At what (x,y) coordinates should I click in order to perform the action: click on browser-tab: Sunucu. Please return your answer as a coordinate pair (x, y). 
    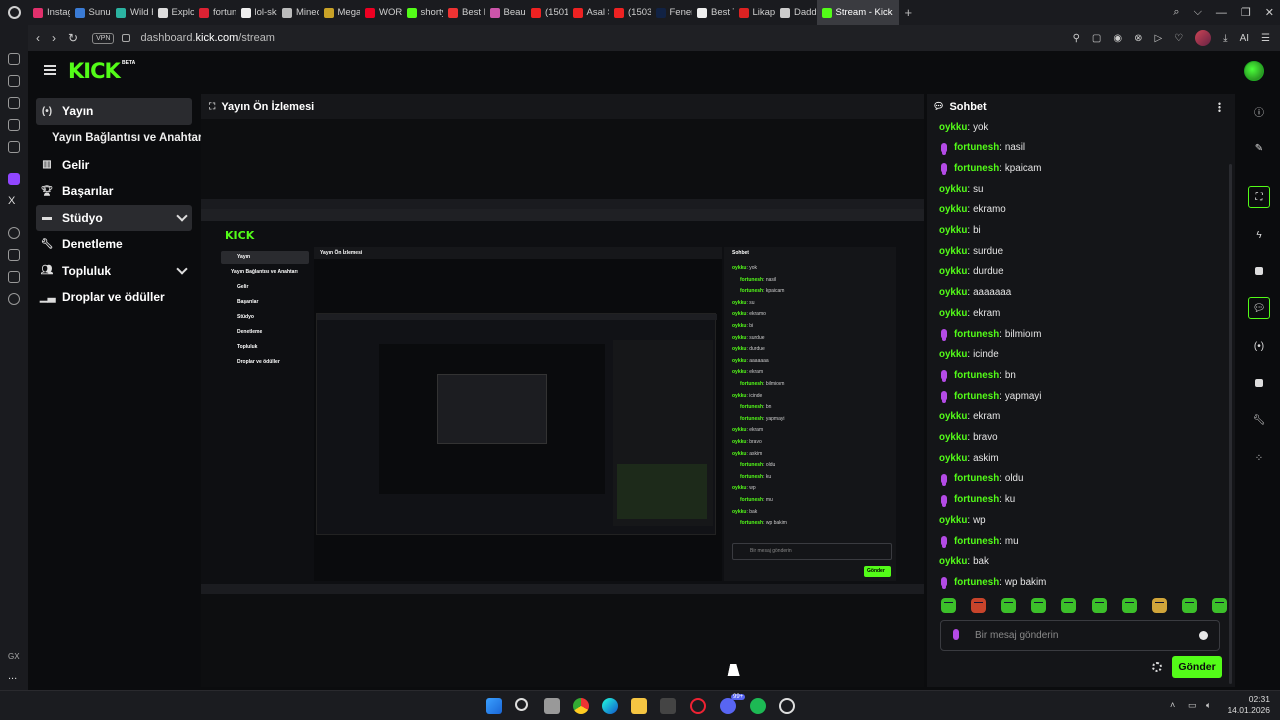
    Looking at the image, I should click on (90, 12).